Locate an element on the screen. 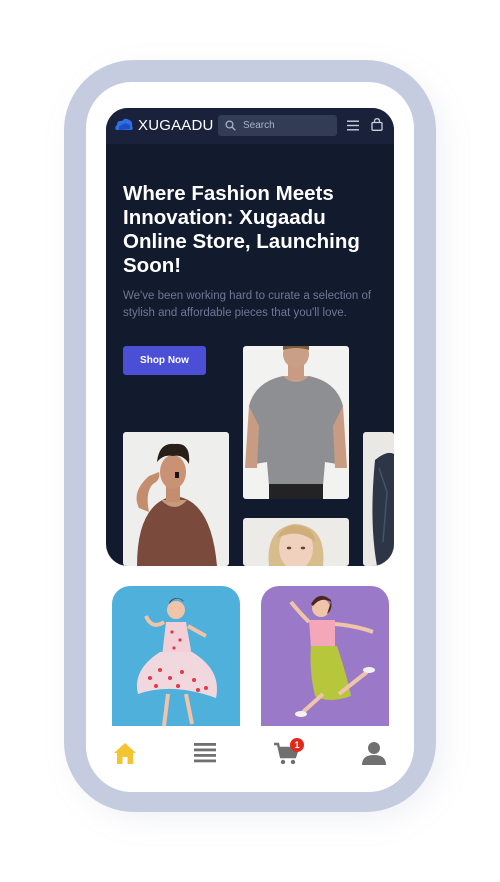 The image size is (500, 882). bottom-navigation: 1 is located at coordinates (250, 759).